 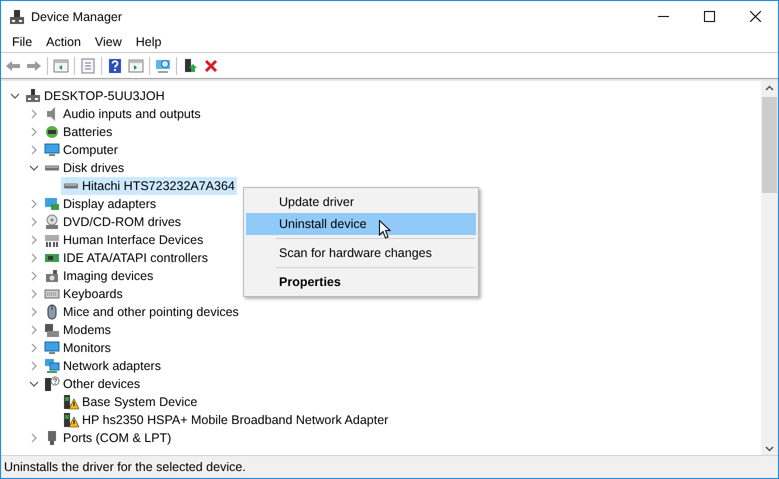 I want to click on close-icon, so click(x=755, y=16).